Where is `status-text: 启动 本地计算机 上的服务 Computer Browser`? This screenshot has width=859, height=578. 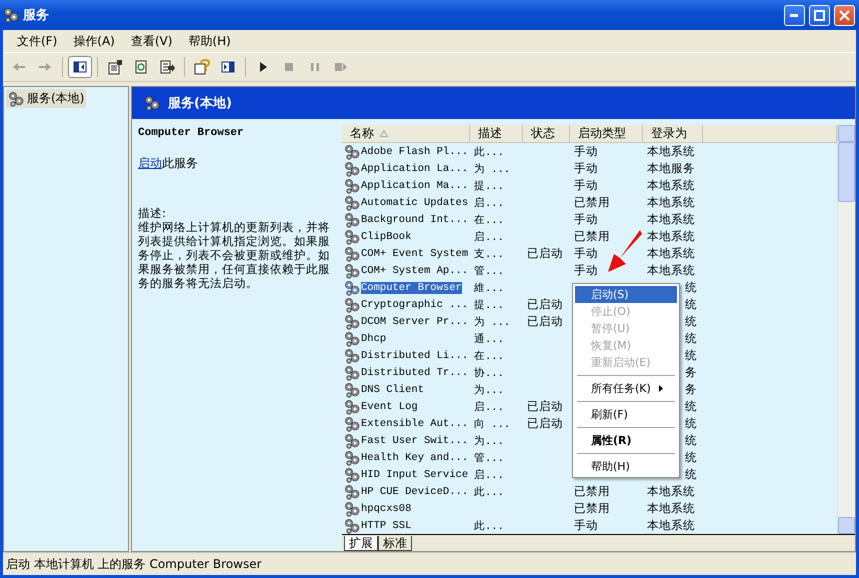
status-text: 启动 本地计算机 上的服务 Computer Browser is located at coordinates (134, 564).